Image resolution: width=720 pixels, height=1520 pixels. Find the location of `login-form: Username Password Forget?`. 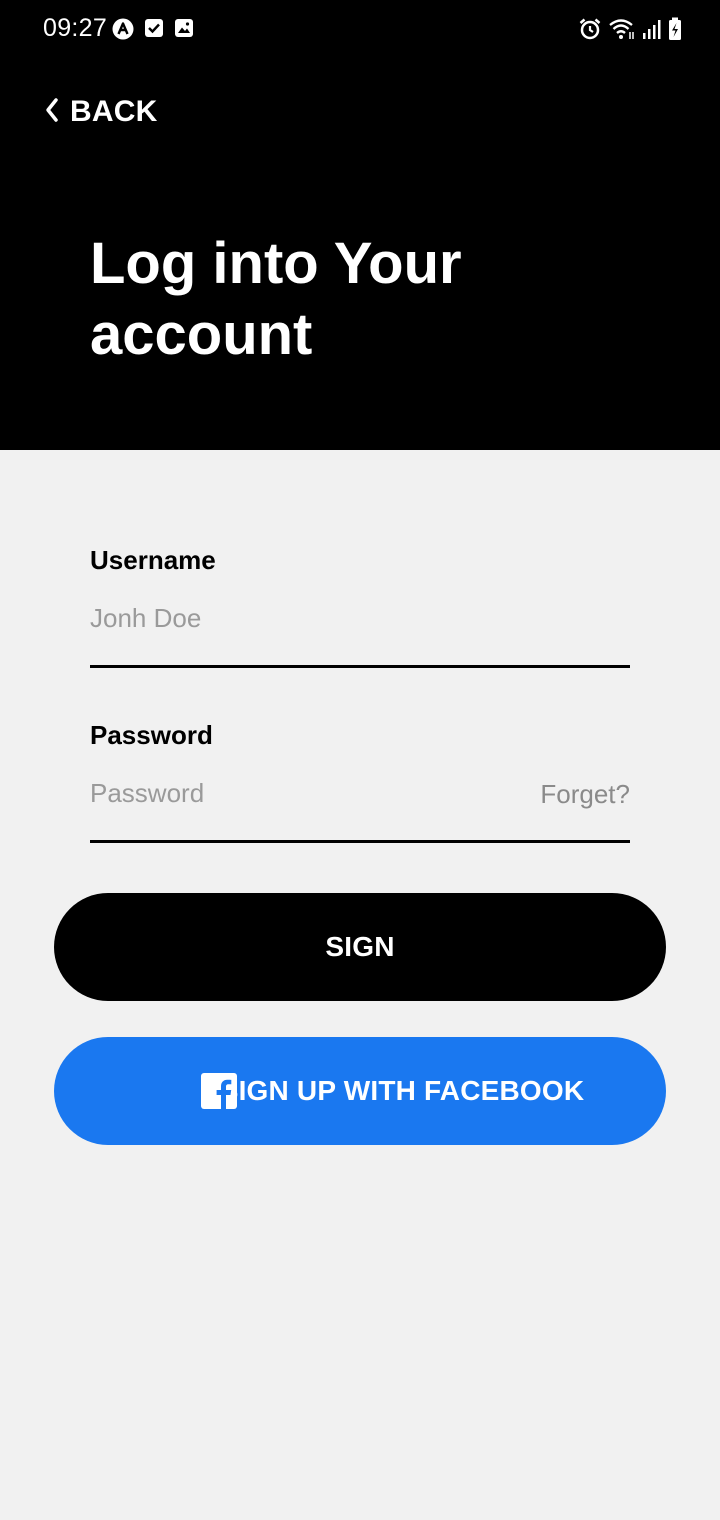

login-form: Username Password Forget? is located at coordinates (360, 691).